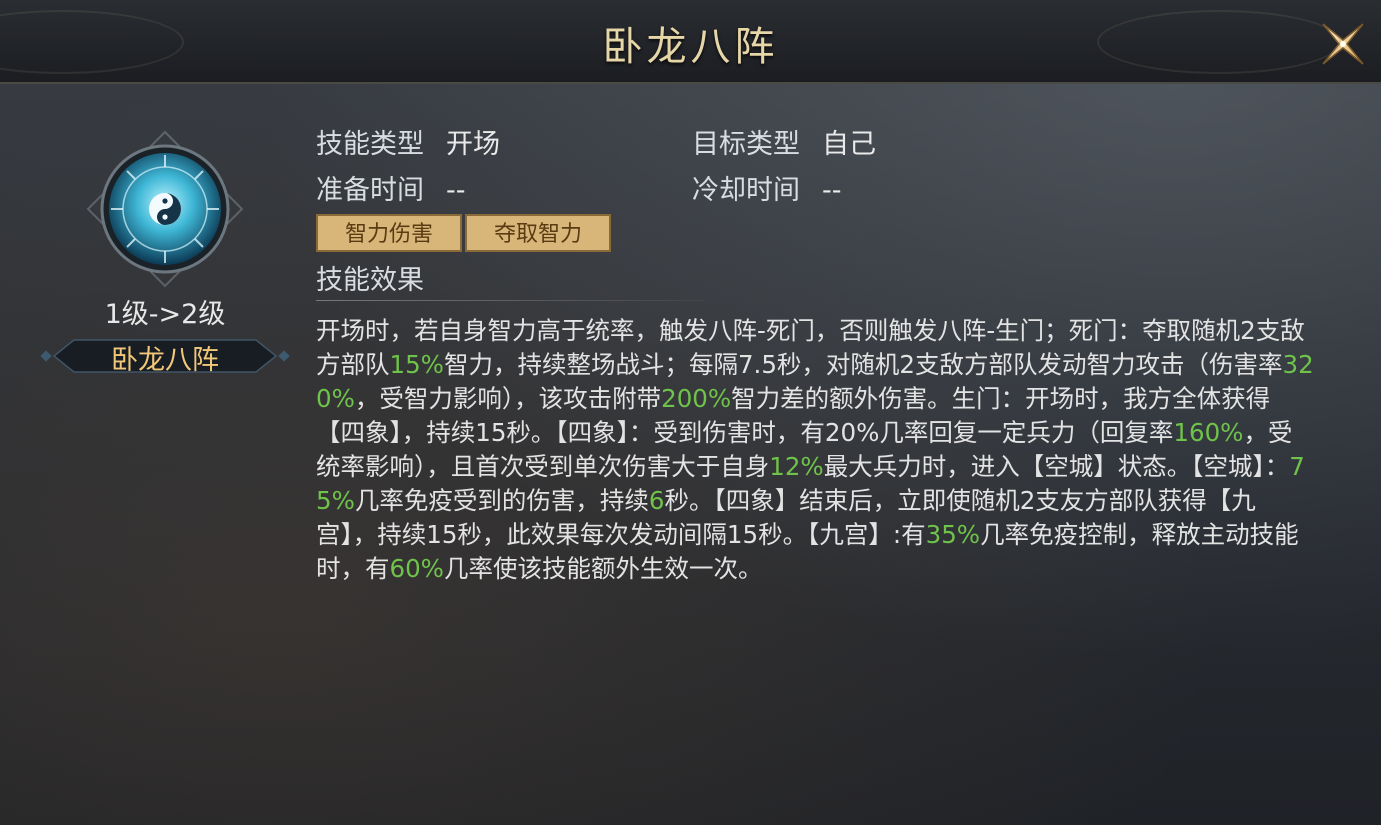  I want to click on divider, so click(510, 300).